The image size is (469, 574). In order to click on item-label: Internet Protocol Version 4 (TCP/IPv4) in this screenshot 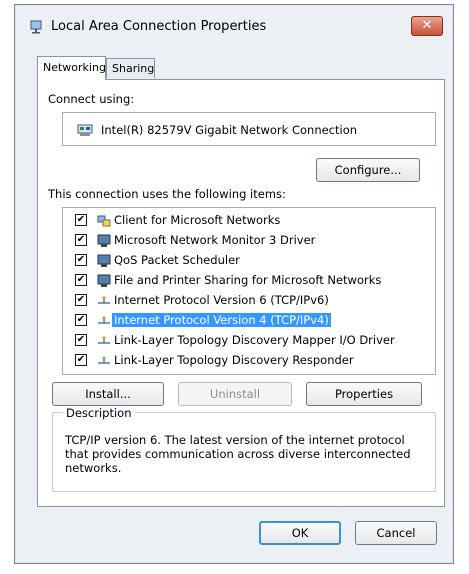, I will do `click(221, 320)`.